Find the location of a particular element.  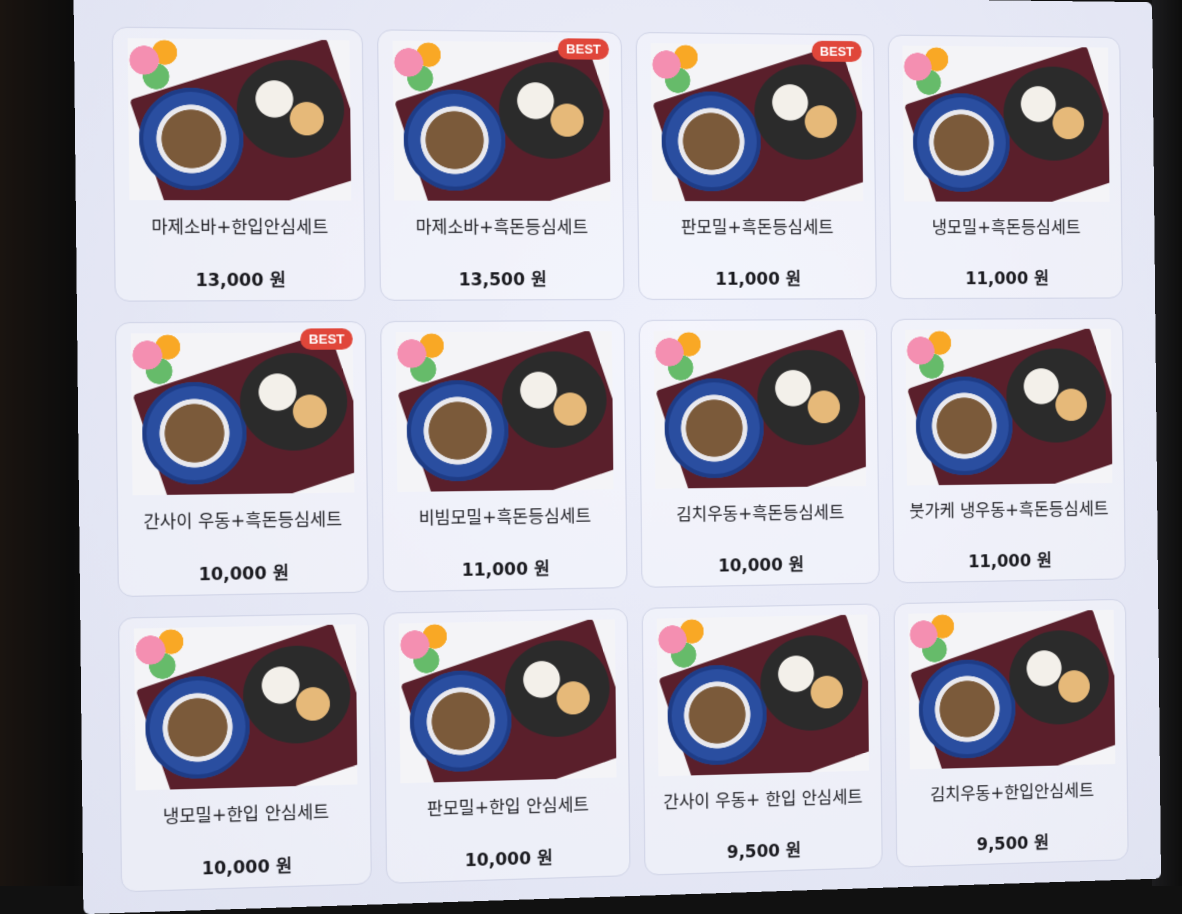

menu-item-card: 비빔모밀+흑돈등심세트 11,000 원 is located at coordinates (504, 456).